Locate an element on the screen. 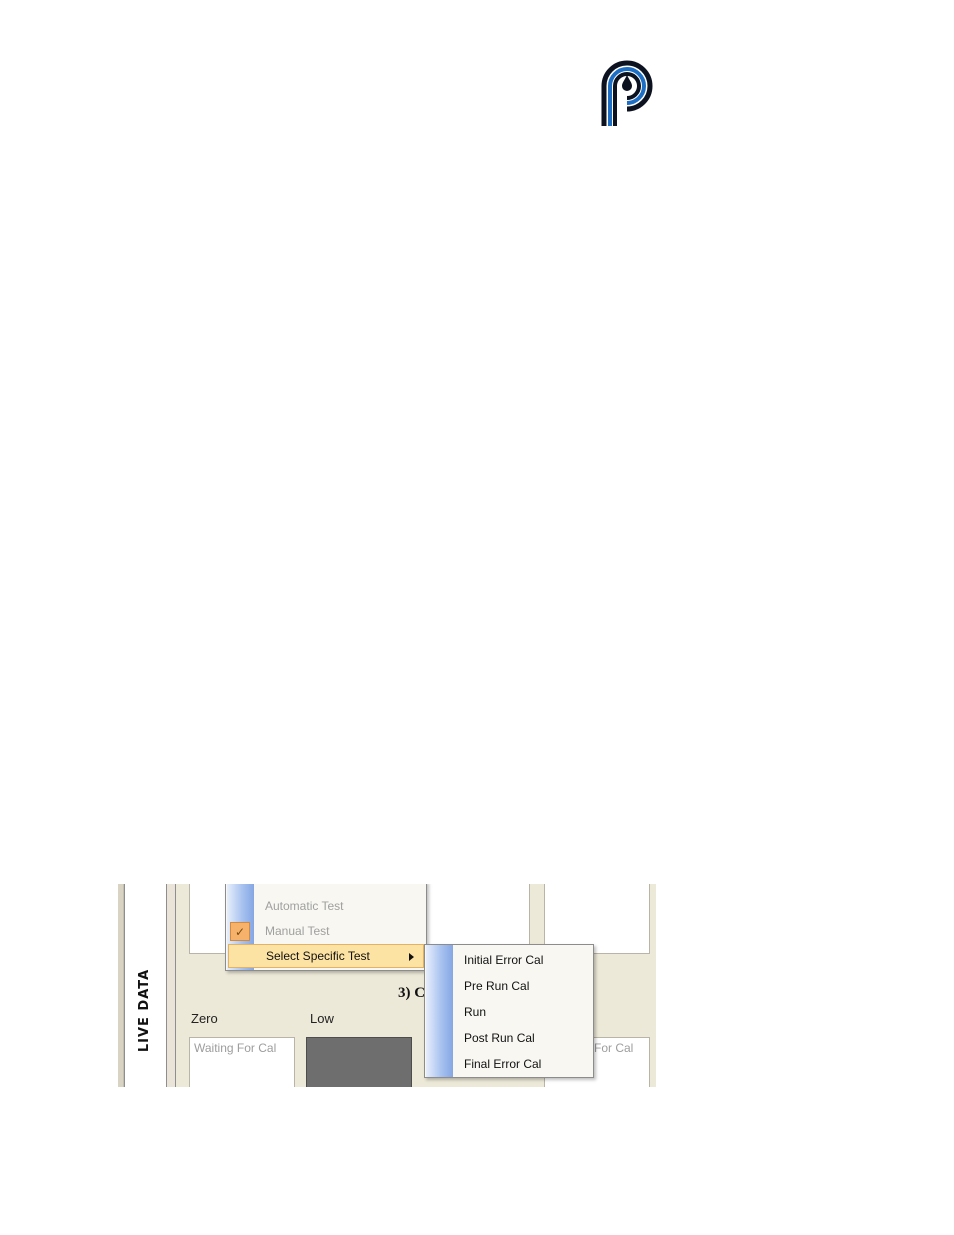  menu-item-select-specific-test: Select Specific Test is located at coordinates (326, 956).